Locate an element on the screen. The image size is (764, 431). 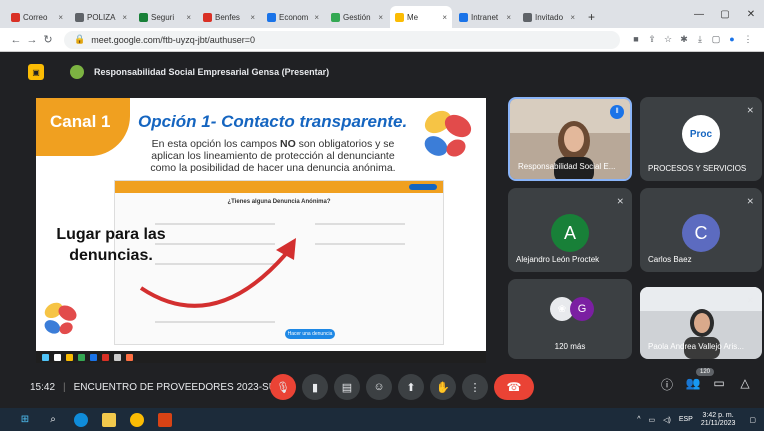
tray-chevron-icon: ^ is located at coordinates (638, 419).